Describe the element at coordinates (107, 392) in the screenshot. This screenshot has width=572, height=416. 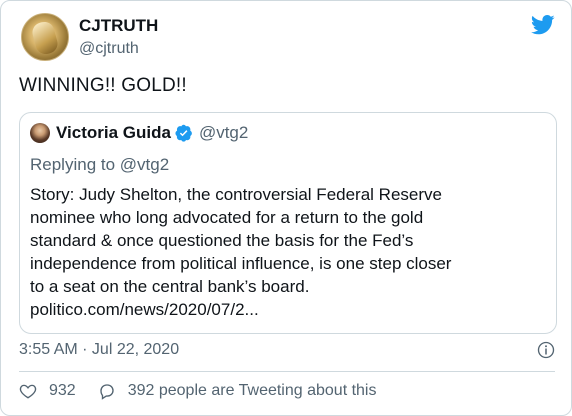
I see `reply-bubble-icon` at that location.